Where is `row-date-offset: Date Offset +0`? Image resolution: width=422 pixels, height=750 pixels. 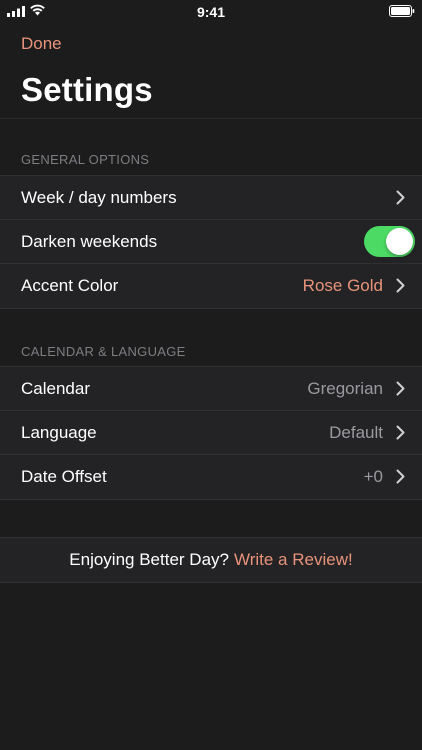 row-date-offset: Date Offset +0 is located at coordinates (211, 476).